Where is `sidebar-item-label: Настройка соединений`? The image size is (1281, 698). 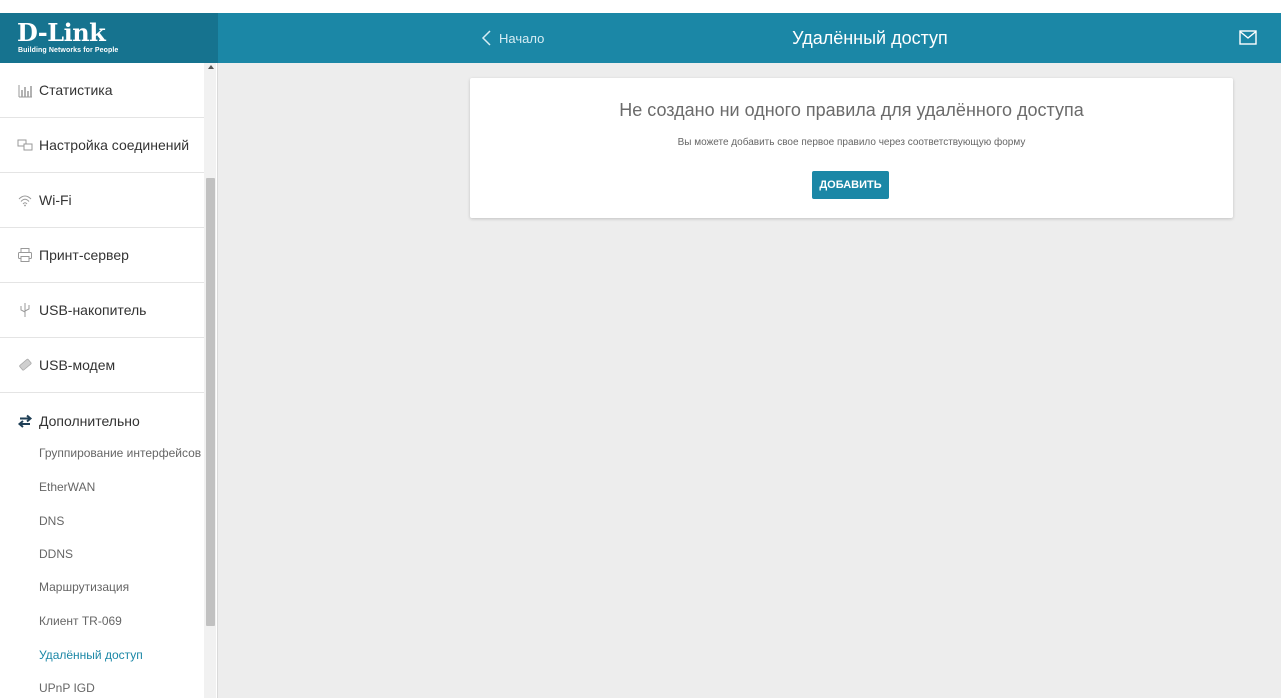 sidebar-item-label: Настройка соединений is located at coordinates (114, 145).